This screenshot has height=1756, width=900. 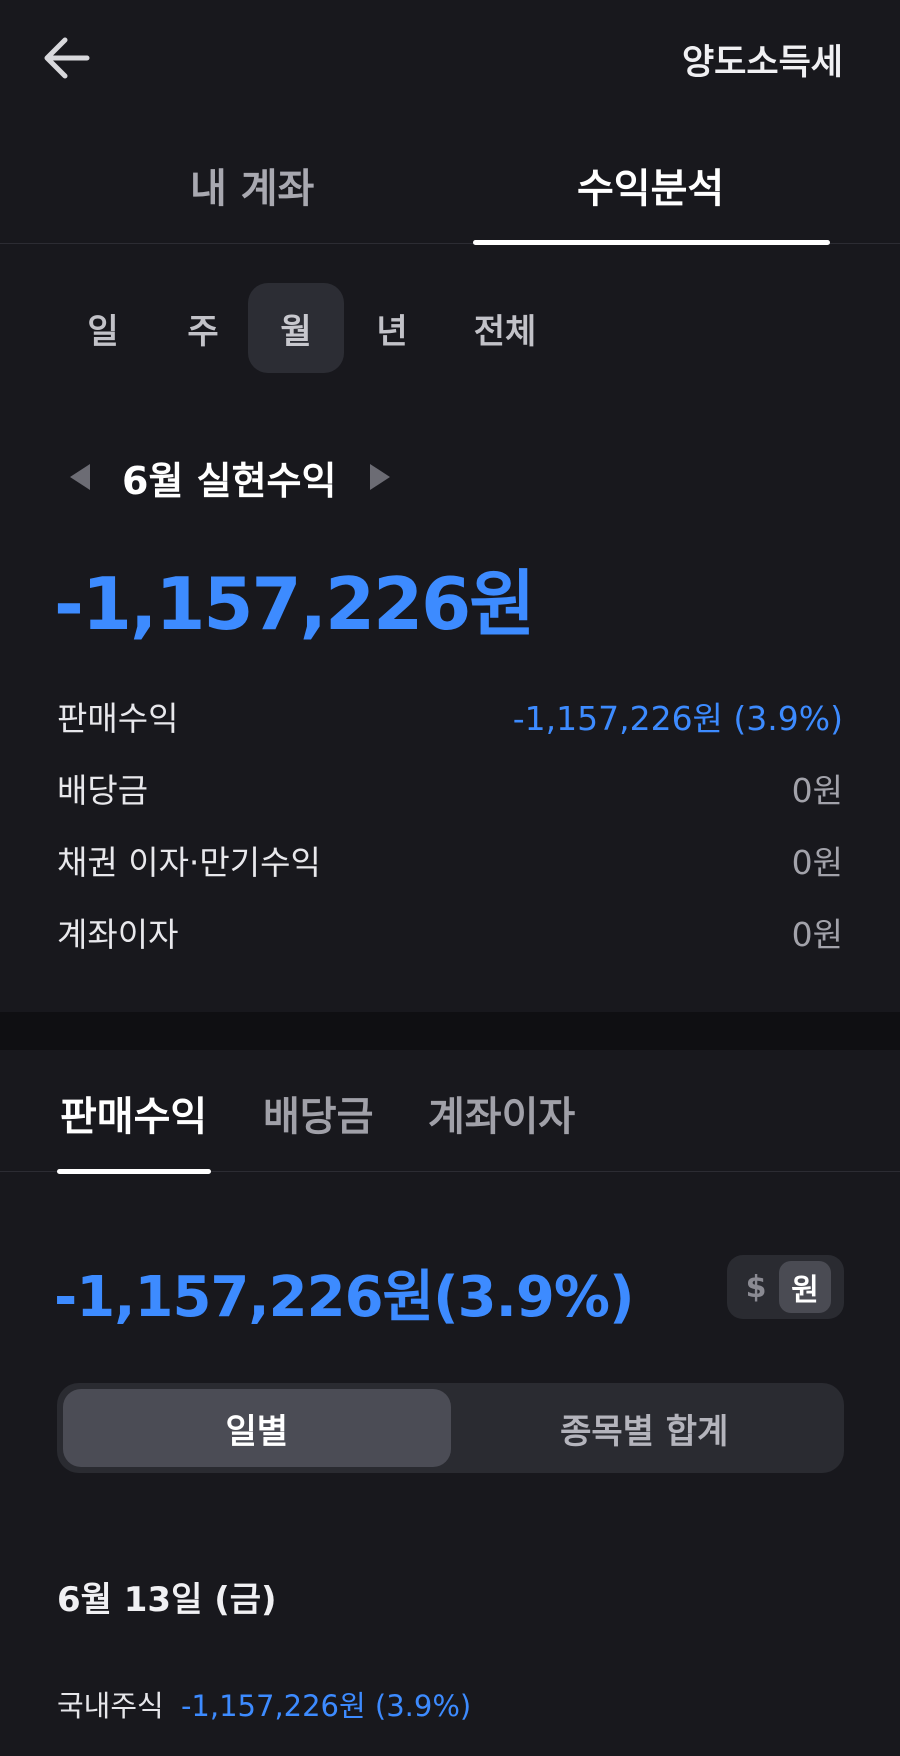 I want to click on period-all: 전체, so click(x=505, y=328).